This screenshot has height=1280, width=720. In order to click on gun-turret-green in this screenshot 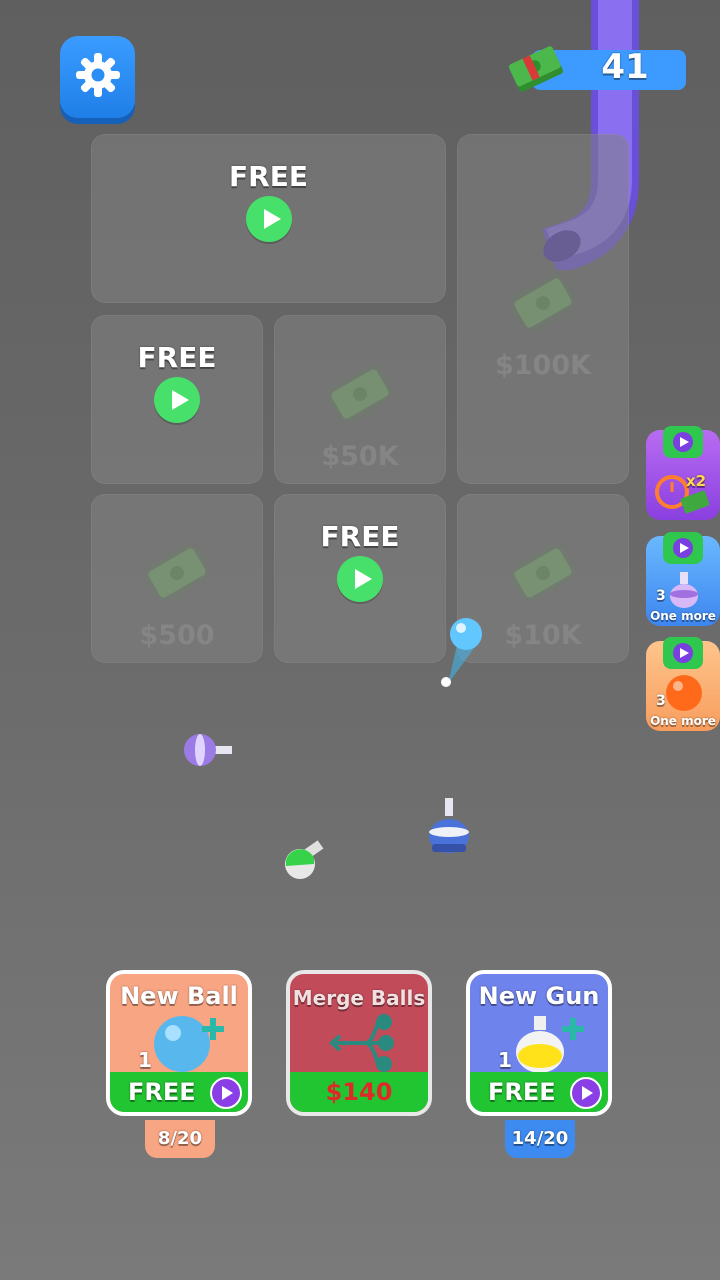, I will do `click(304, 859)`.